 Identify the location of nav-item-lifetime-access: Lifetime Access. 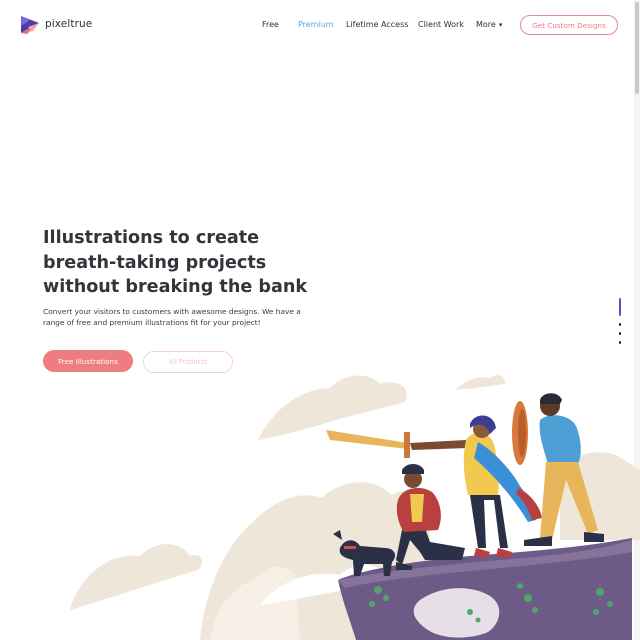
(377, 24).